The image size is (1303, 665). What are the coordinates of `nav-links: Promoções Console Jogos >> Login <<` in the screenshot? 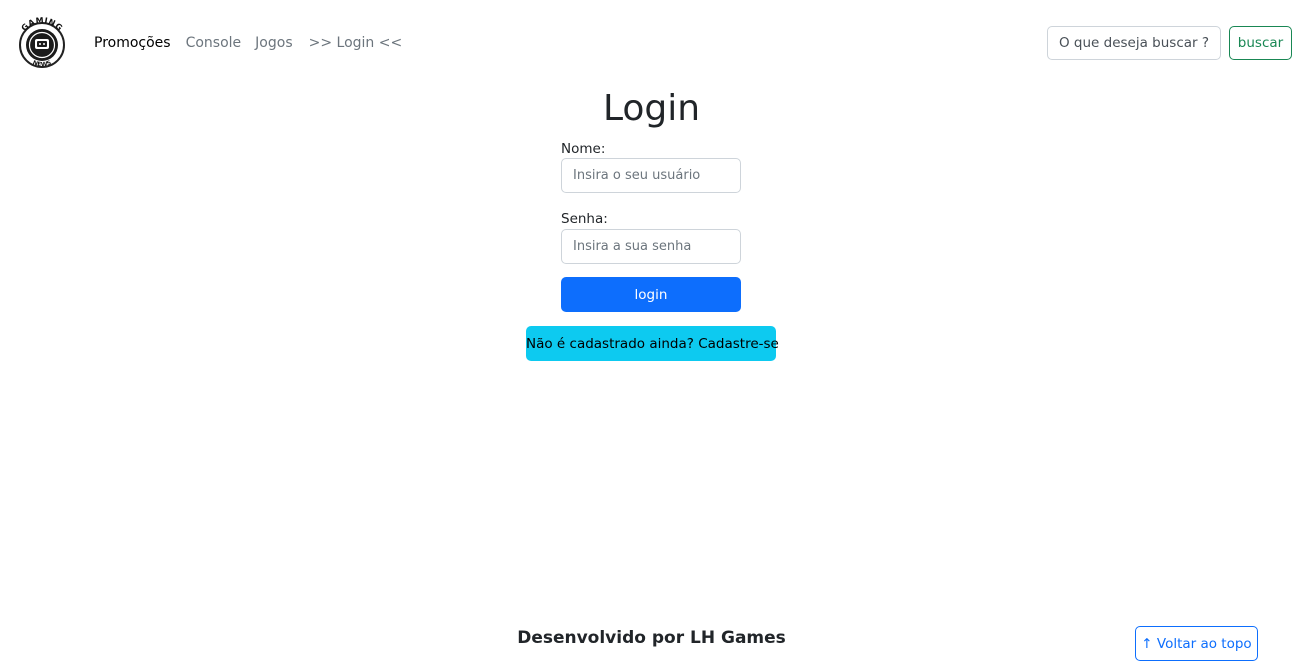 It's located at (255, 43).